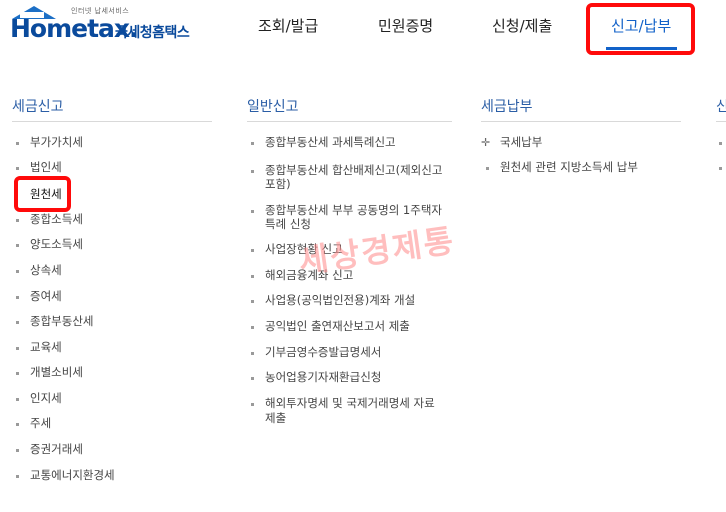  What do you see at coordinates (56, 372) in the screenshot?
I see `menu-item-excise-tax: 개별소비세` at bounding box center [56, 372].